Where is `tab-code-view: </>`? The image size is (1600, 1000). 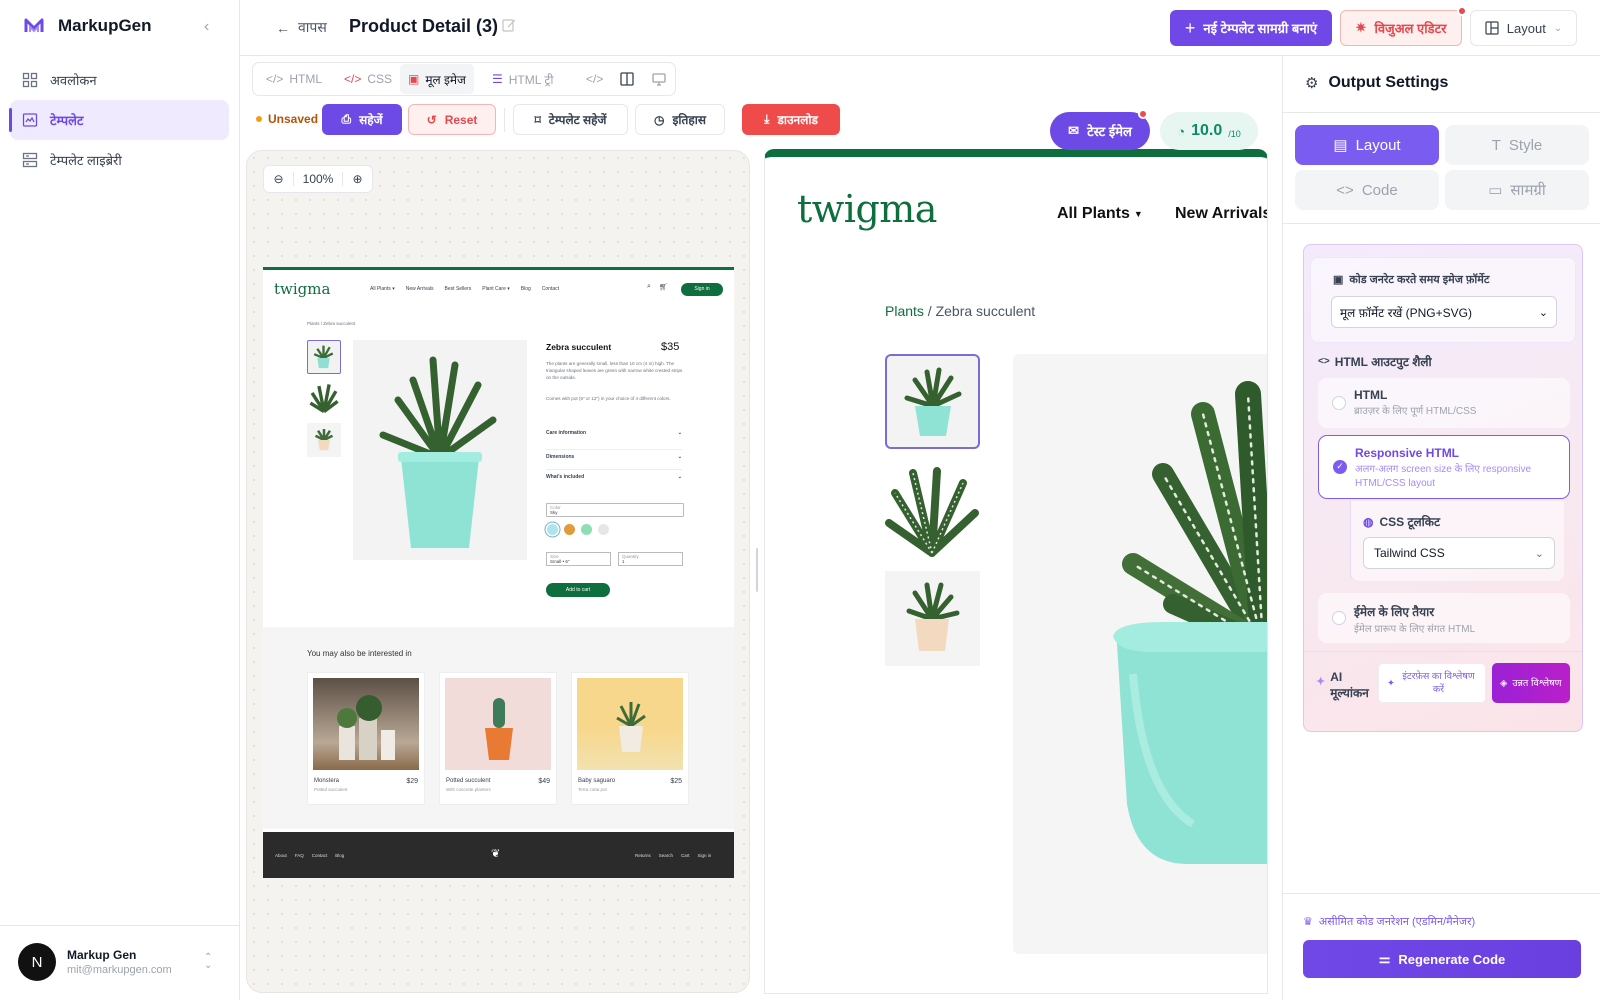
tab-code-view: </> is located at coordinates (594, 79).